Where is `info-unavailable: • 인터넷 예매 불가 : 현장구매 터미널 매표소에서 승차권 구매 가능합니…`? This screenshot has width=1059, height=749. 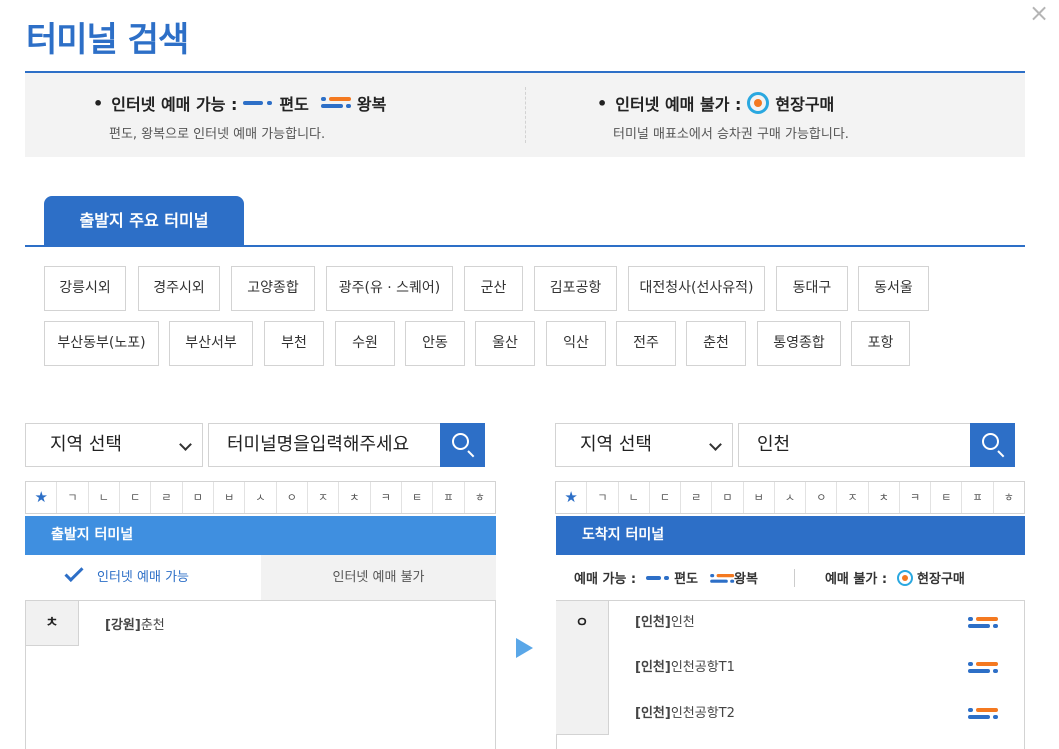
info-unavailable: • 인터넷 예매 불가 : 현장구매 터미널 매표소에서 승차권 구매 가능합니… is located at coordinates (723, 116).